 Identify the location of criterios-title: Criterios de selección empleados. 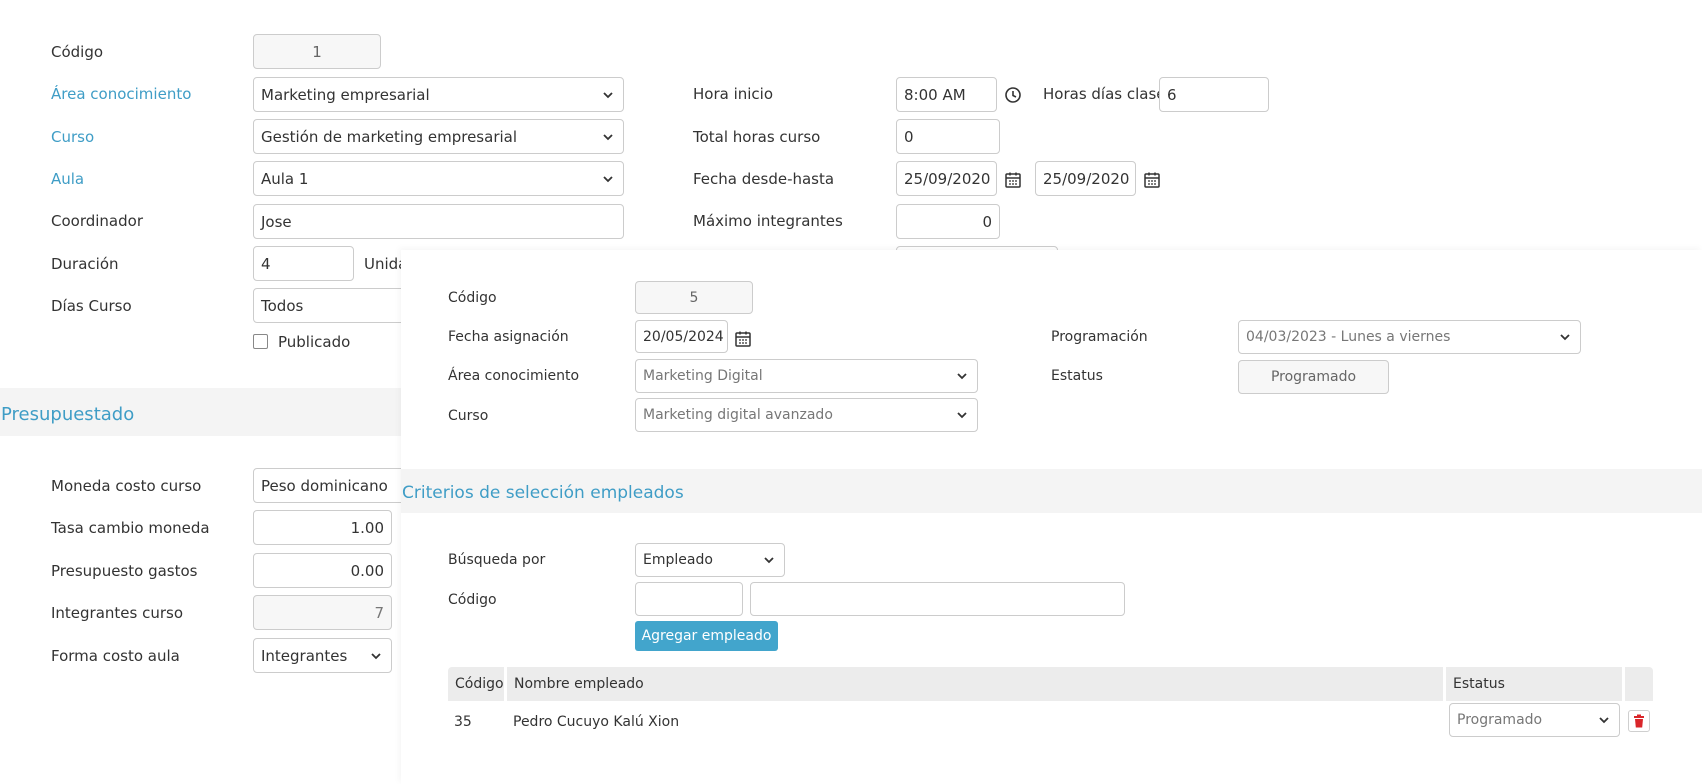
(543, 493).